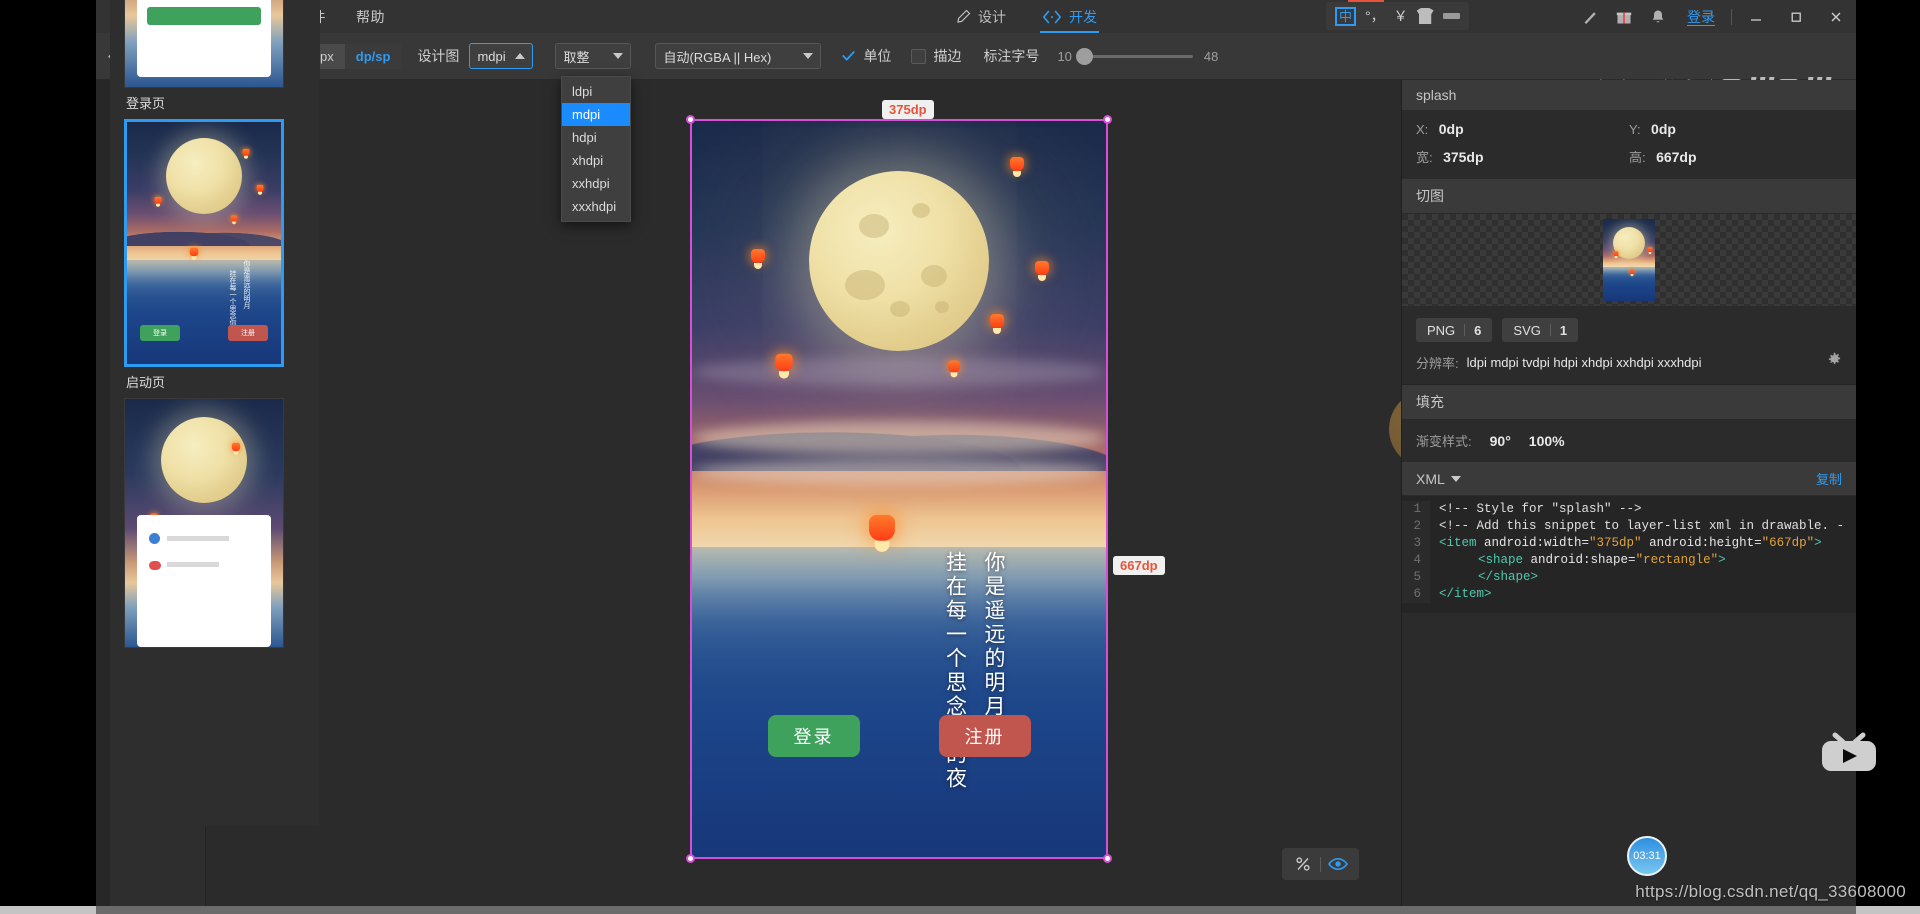 This screenshot has width=1920, height=914. I want to click on title-bar-right: 登录, so click(1714, 16).